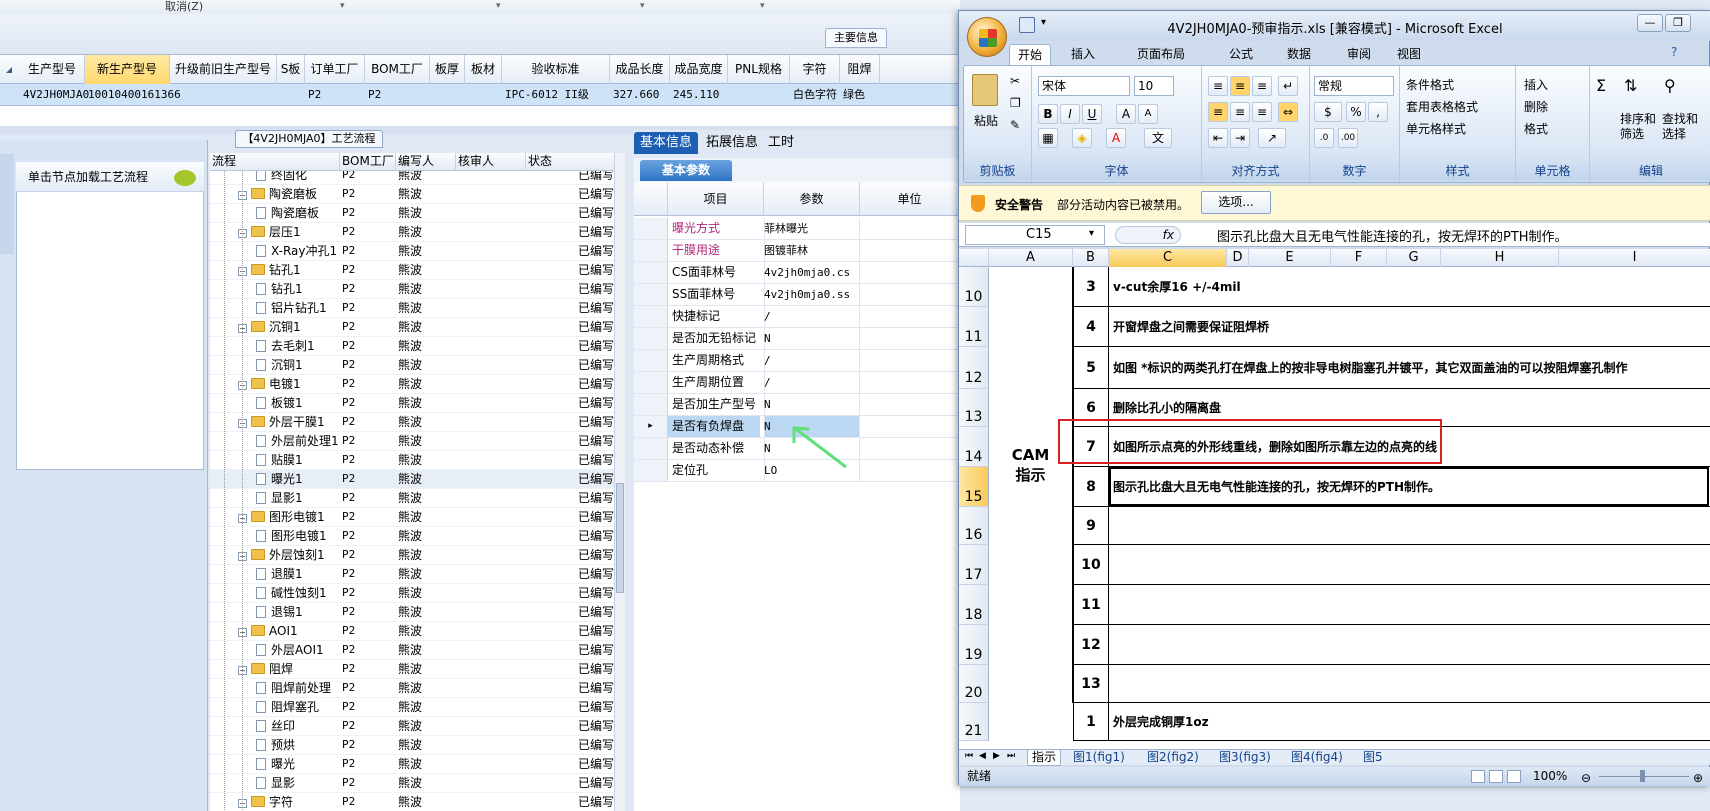 The height and width of the screenshot is (811, 1710). I want to click on ribbon-tab: 审阅, so click(1359, 54).